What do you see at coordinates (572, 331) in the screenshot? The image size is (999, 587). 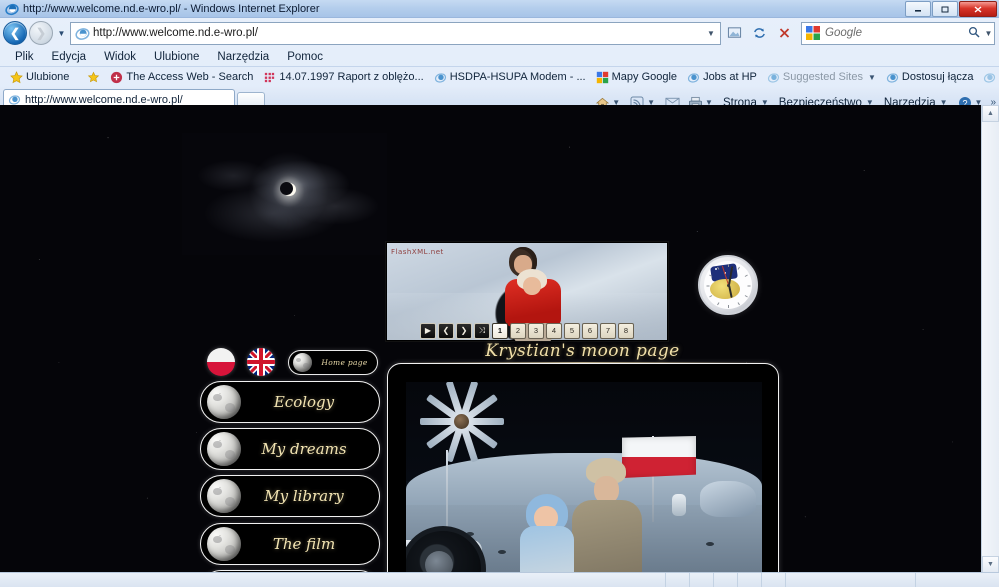 I see `slideshow-slide-5: 5` at bounding box center [572, 331].